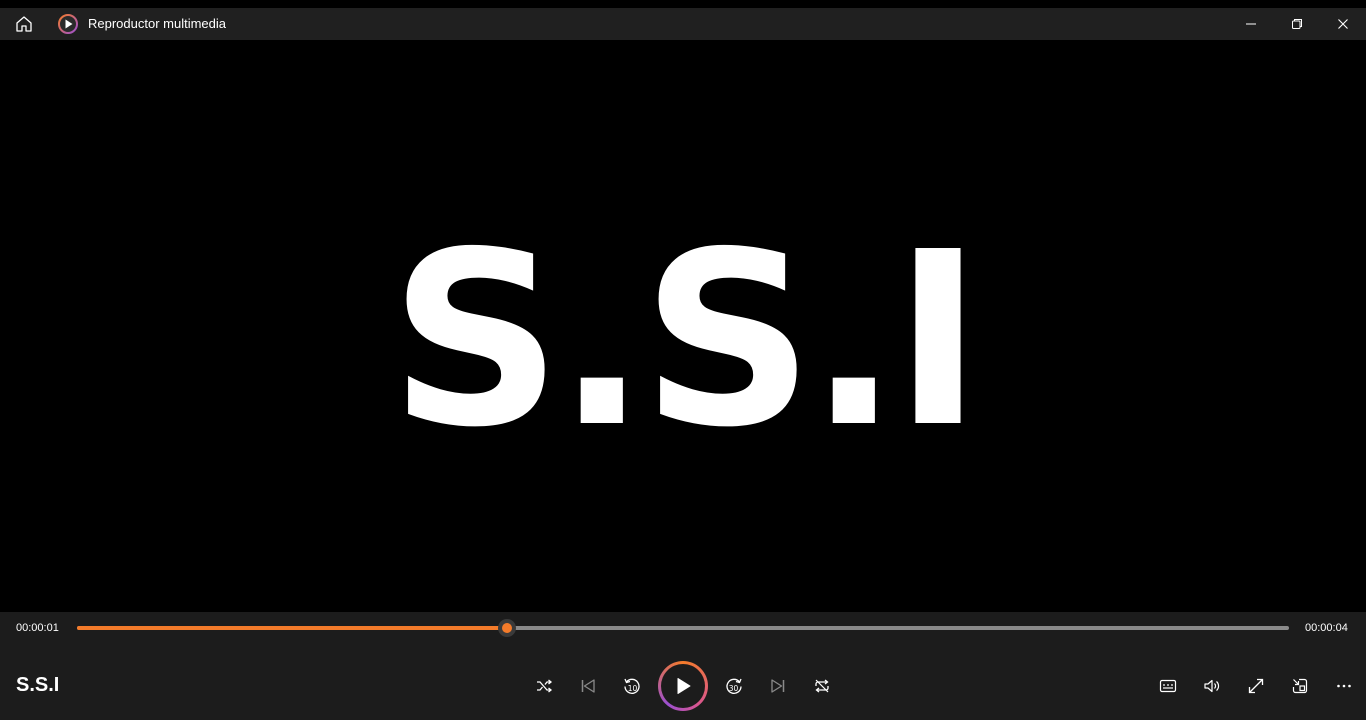 This screenshot has height=720, width=1366. I want to click on home-button, so click(24, 24).